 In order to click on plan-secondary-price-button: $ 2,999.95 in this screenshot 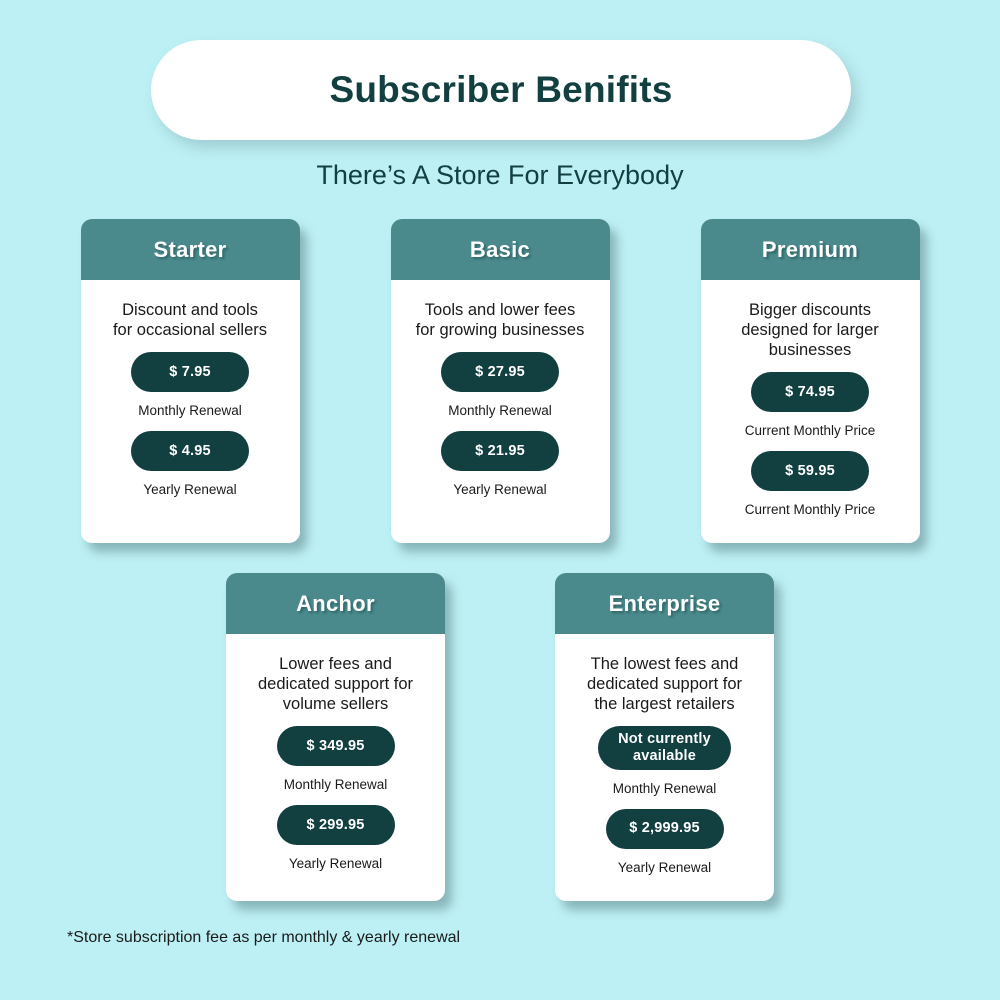, I will do `click(664, 828)`.